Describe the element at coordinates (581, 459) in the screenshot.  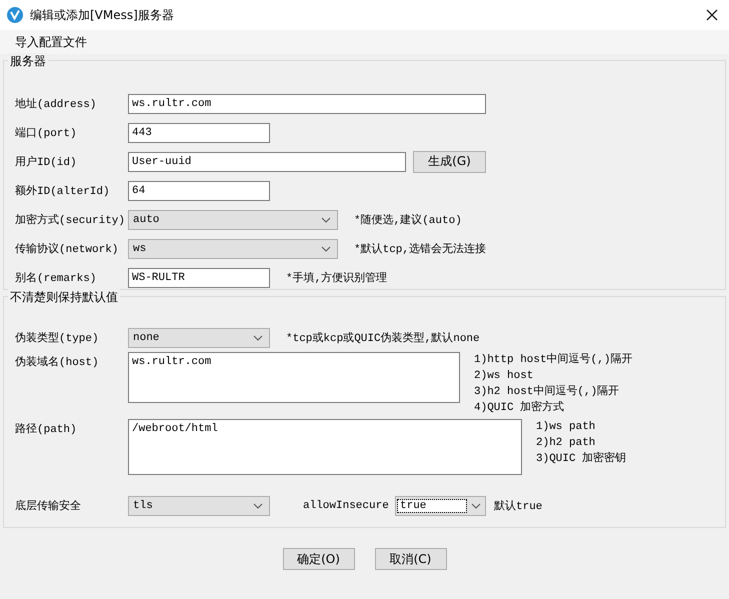
I see `hint-text: 3)QUIC 加密密钥` at that location.